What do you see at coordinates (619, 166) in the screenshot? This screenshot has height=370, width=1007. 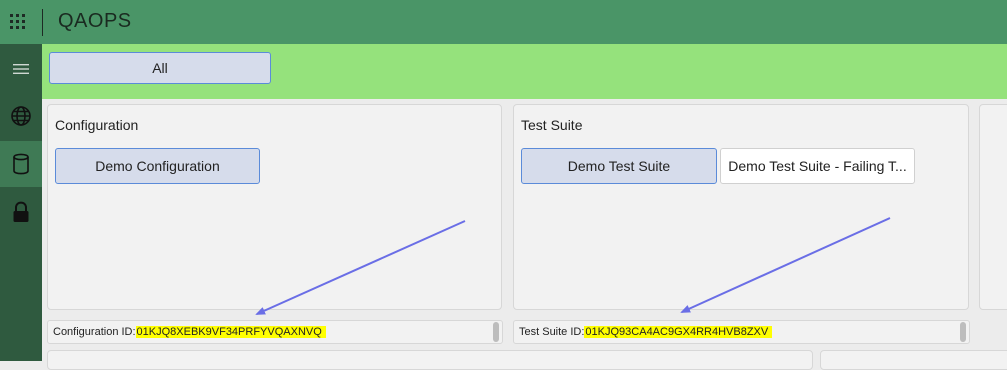 I see `demo-test-suite-button: Demo Test Suite` at bounding box center [619, 166].